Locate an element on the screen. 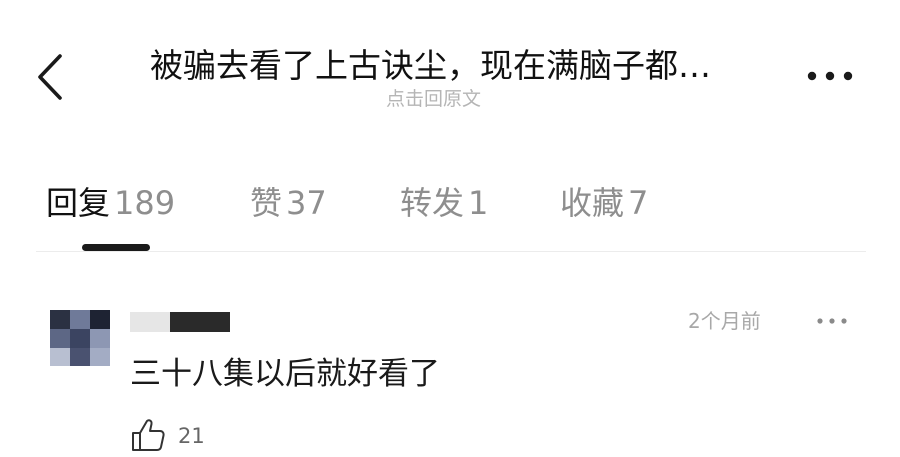  back-button is located at coordinates (50, 77).